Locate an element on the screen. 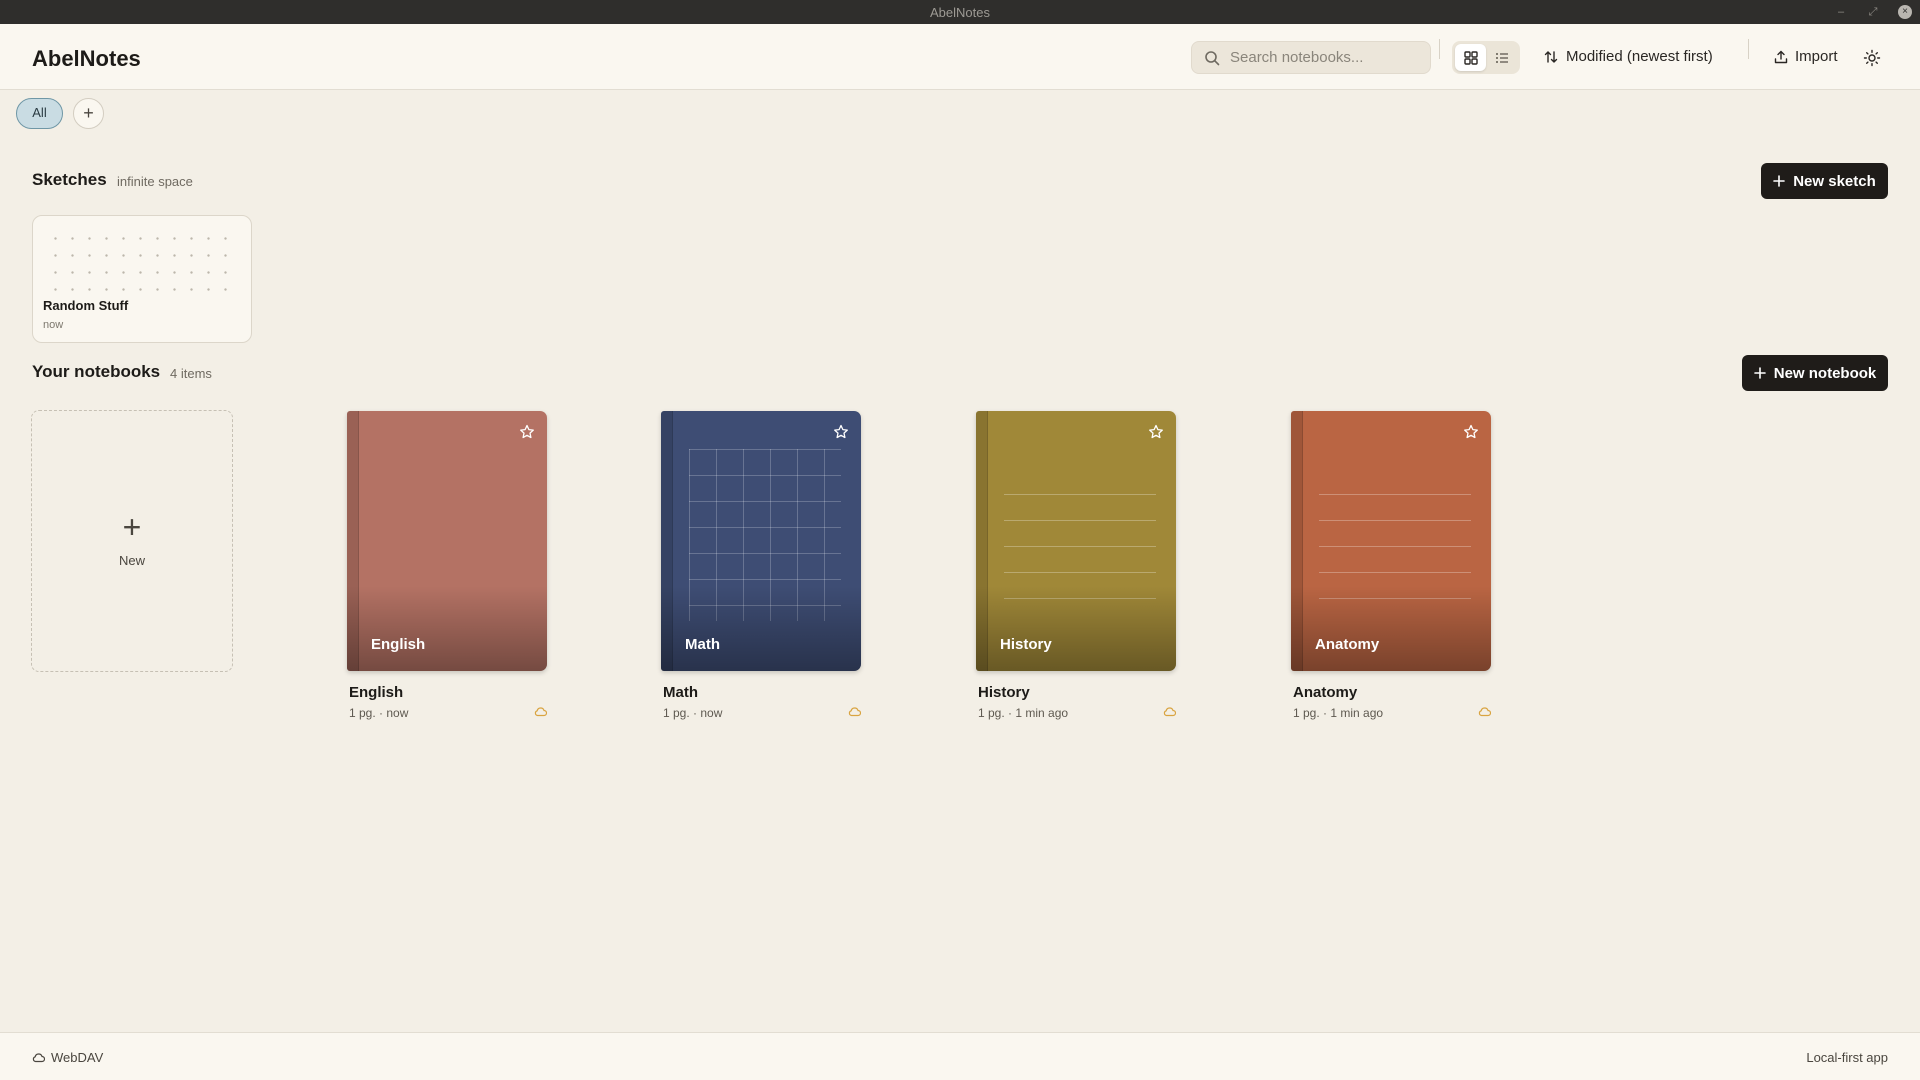 This screenshot has height=1080, width=1920. sort-arrows-icon is located at coordinates (1551, 56).